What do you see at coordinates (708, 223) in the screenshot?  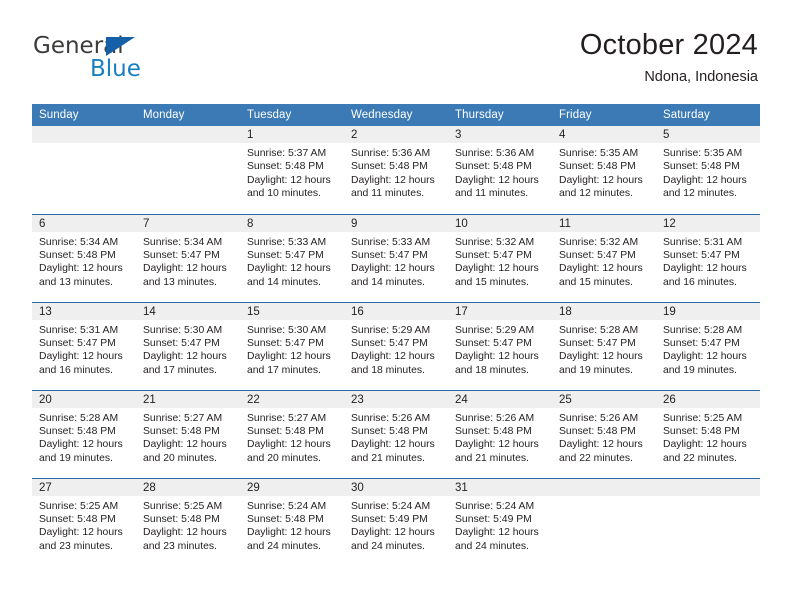 I see `day-number: 12` at bounding box center [708, 223].